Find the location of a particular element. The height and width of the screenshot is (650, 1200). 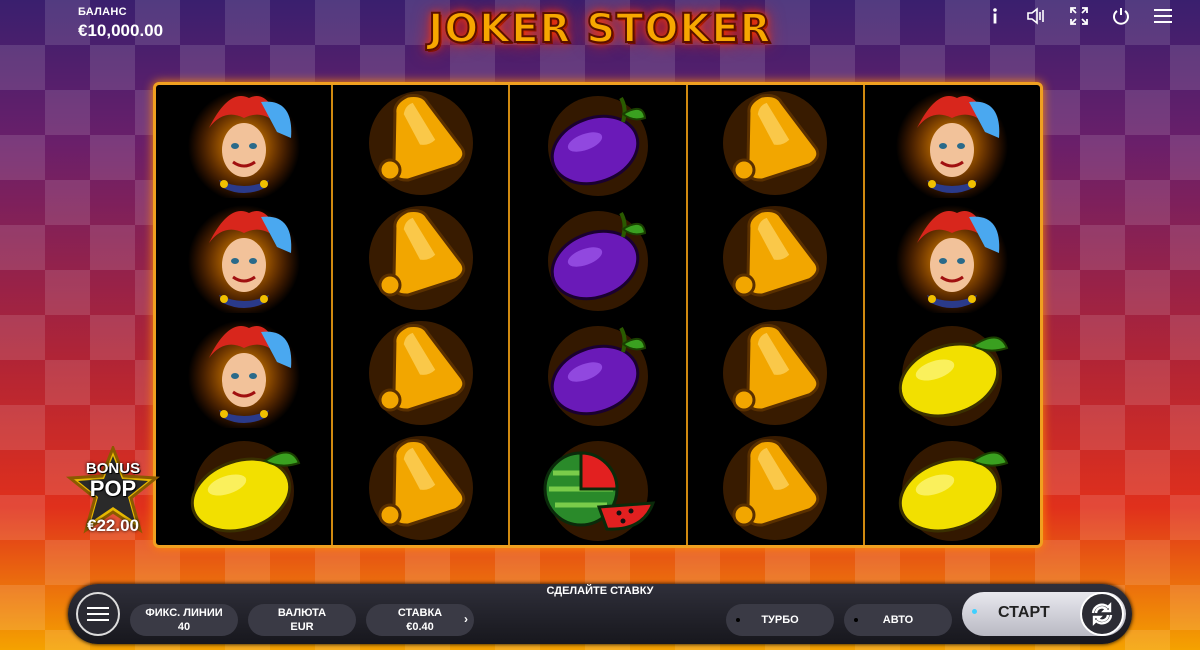

info-icon is located at coordinates (995, 16).